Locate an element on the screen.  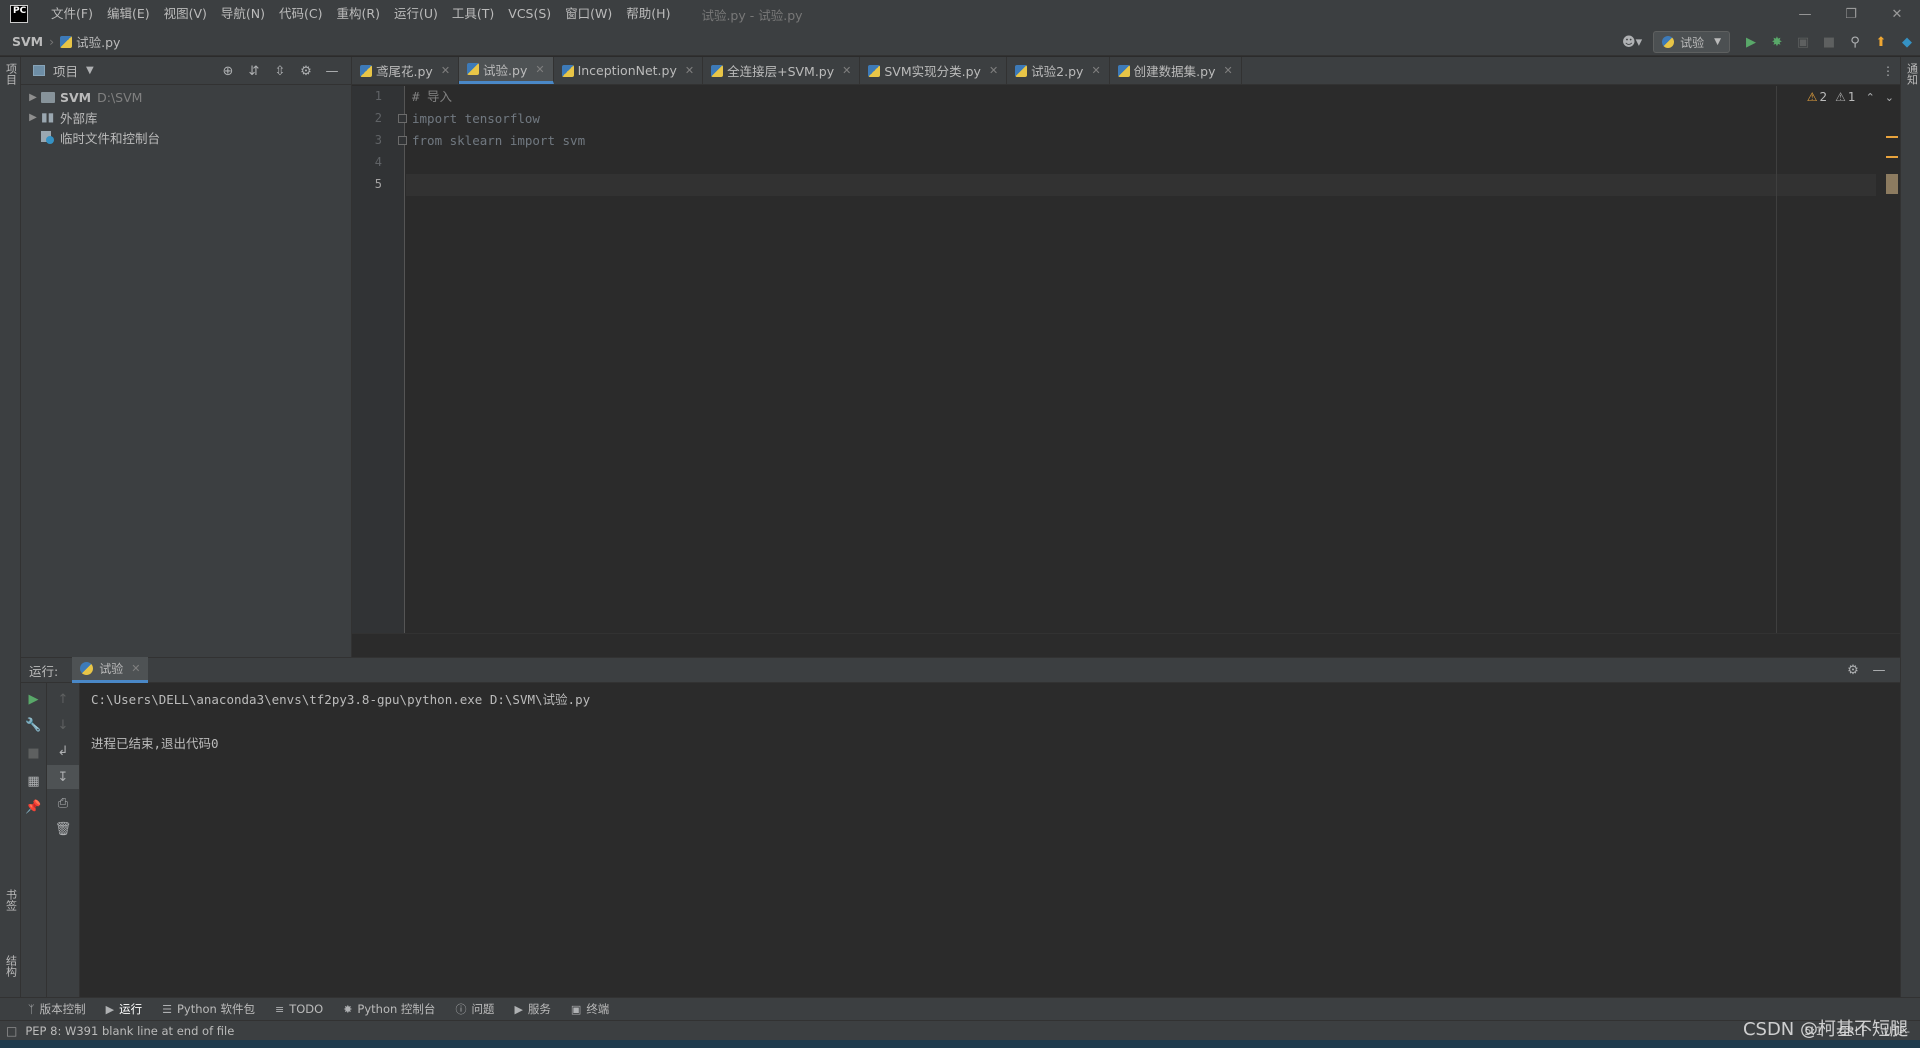
caret-stripe-marker is located at coordinates (1892, 184).